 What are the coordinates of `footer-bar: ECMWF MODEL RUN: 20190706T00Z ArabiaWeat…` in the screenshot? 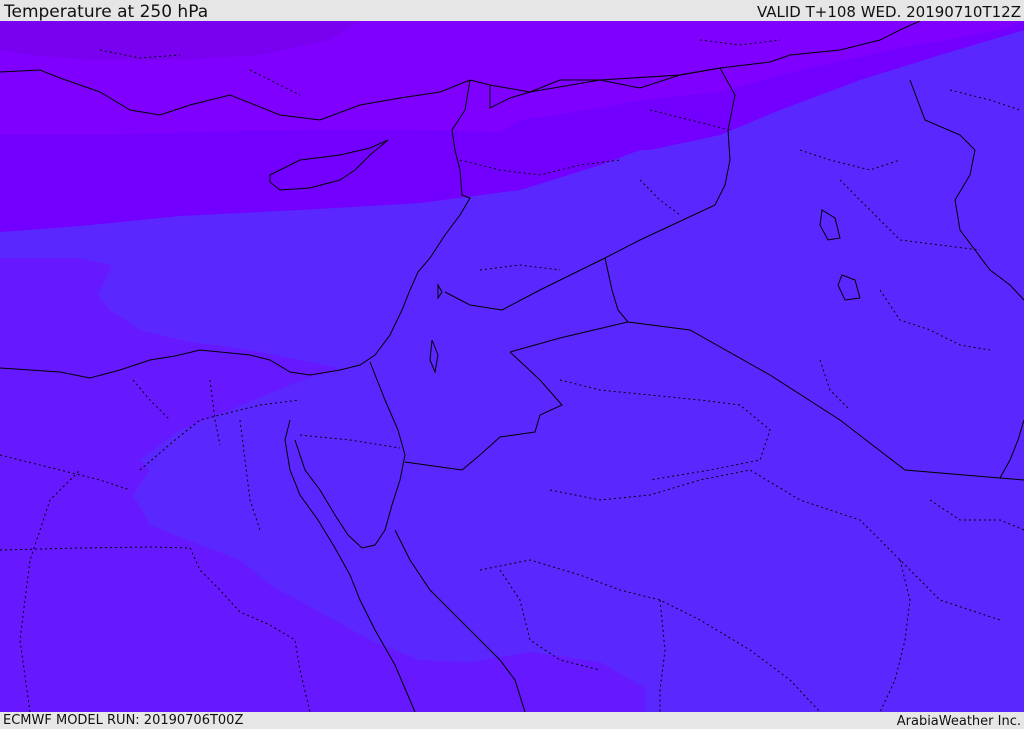 It's located at (512, 720).